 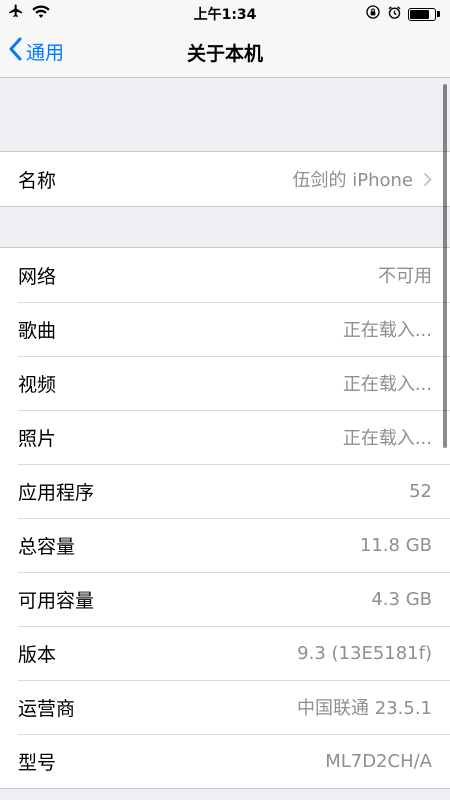 I want to click on info-row-value: 不可用, so click(x=405, y=276).